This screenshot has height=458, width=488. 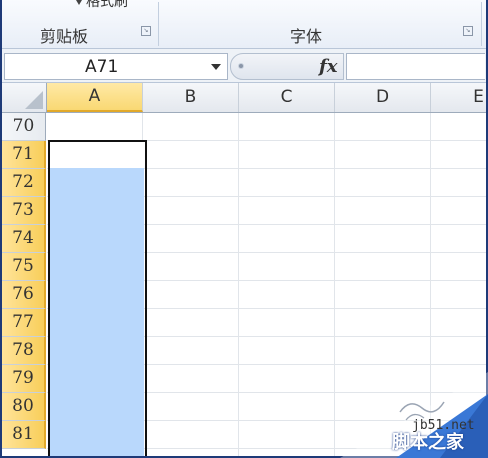 I want to click on dropdown-arrow-icon, so click(x=79, y=2).